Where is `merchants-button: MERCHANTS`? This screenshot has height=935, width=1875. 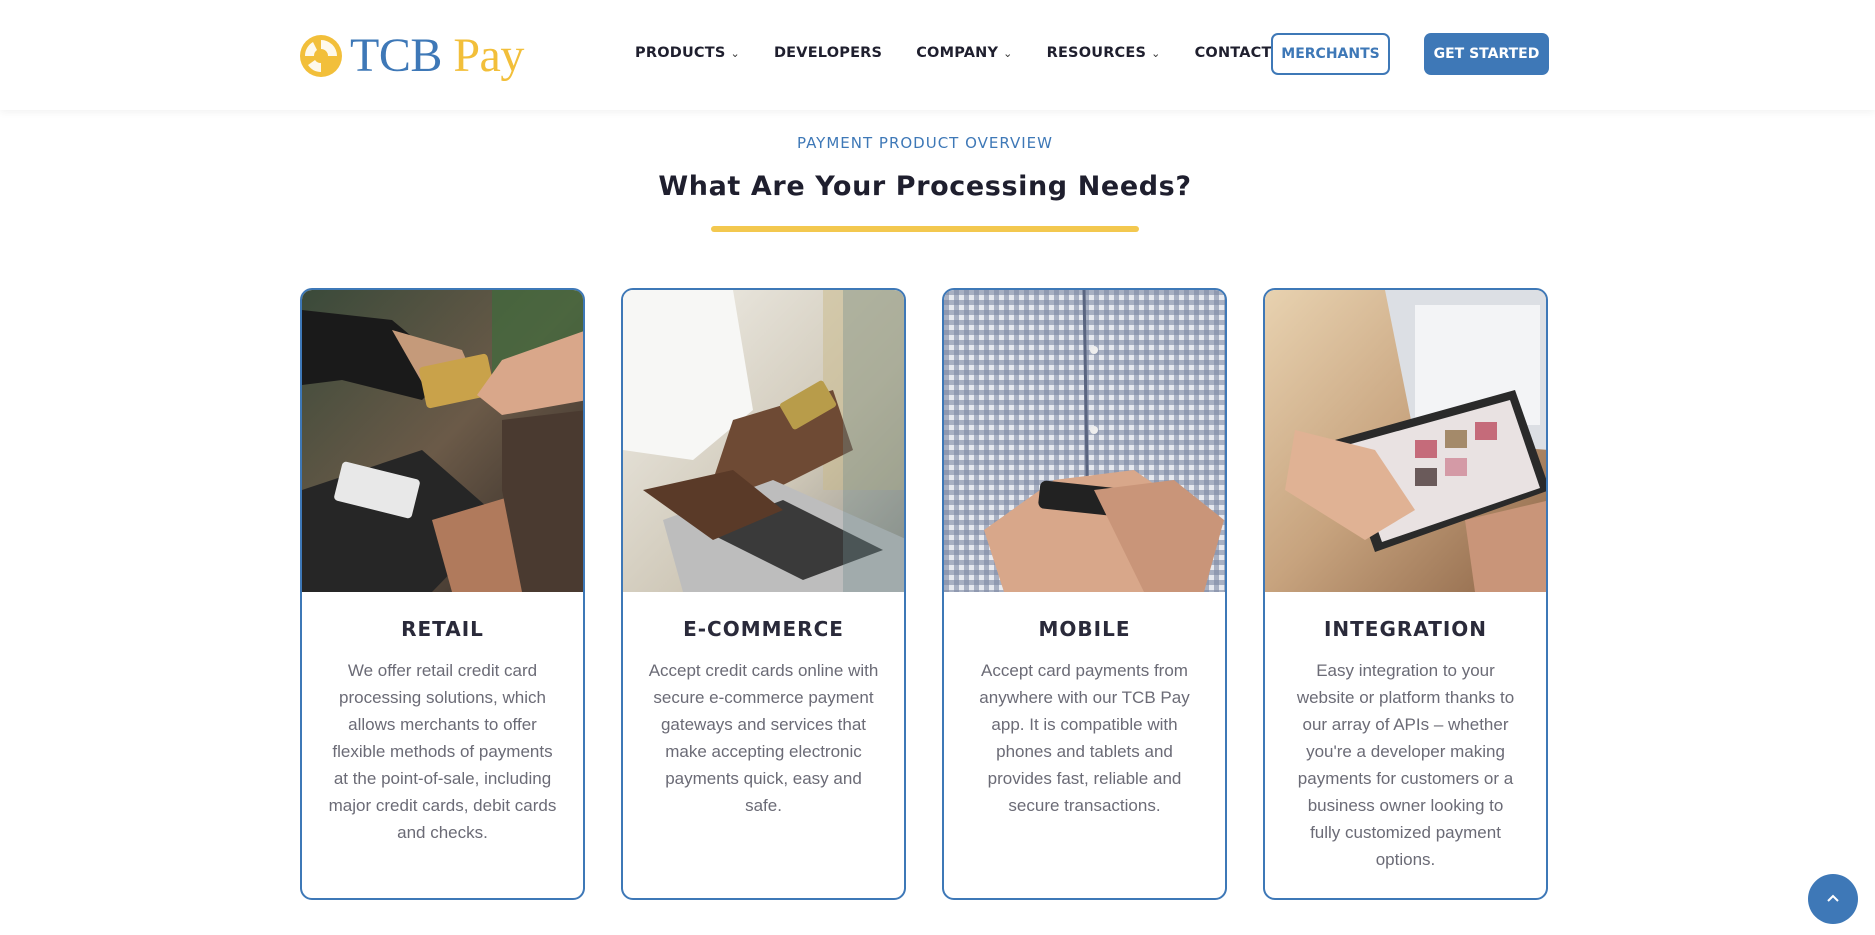
merchants-button: MERCHANTS is located at coordinates (1330, 54).